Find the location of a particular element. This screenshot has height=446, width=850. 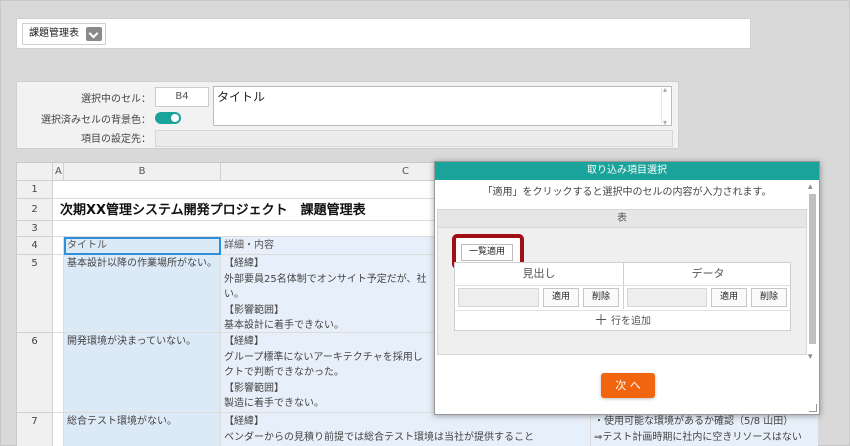

heading-delete-button: 削除 is located at coordinates (601, 297).